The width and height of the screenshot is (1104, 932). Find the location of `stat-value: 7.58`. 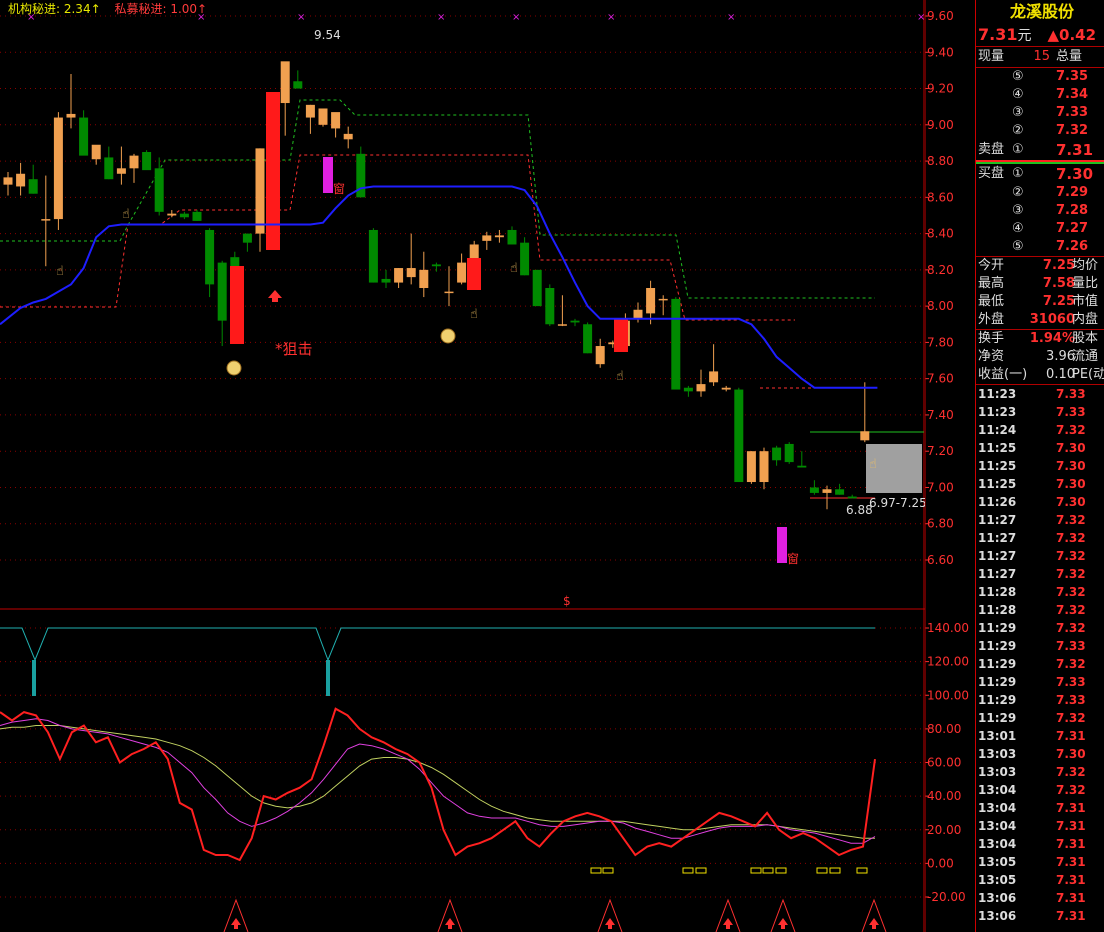

stat-value: 7.58 is located at coordinates (1058, 283).